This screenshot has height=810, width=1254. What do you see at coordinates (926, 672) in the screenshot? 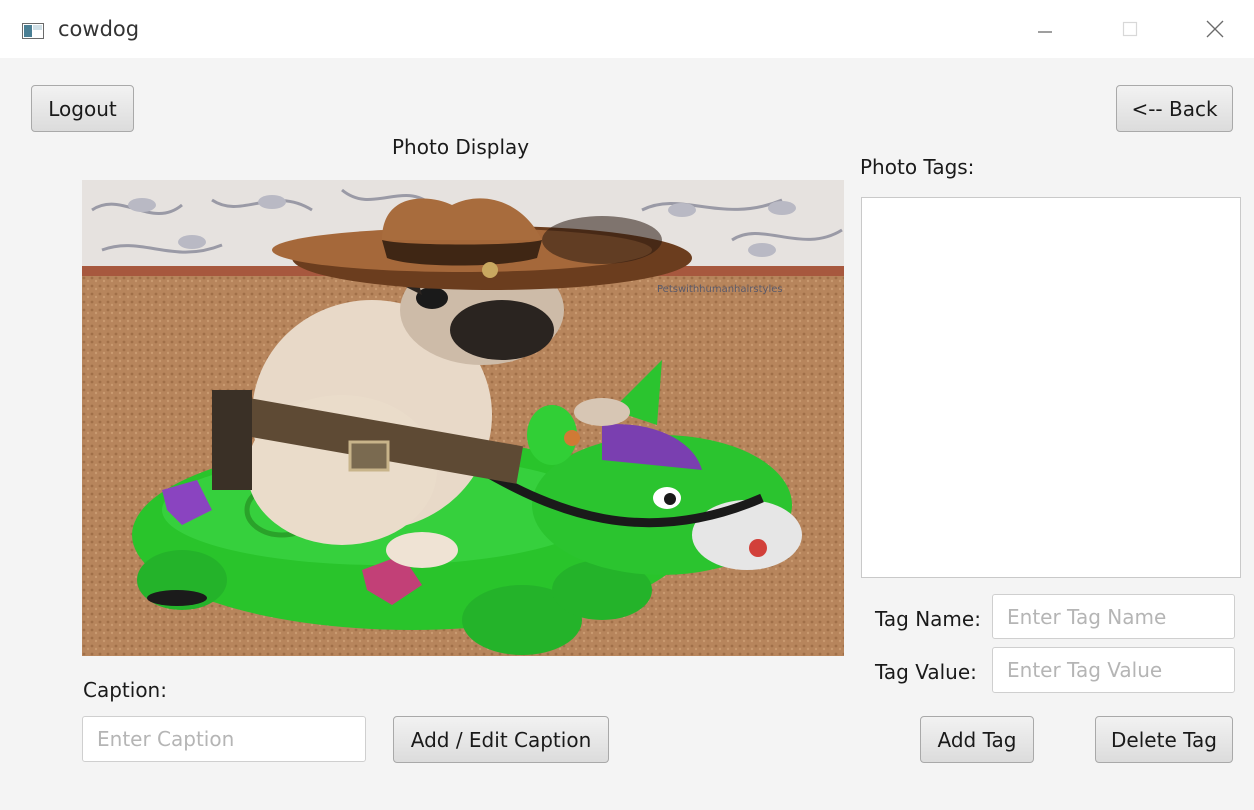
I see `tag-value-label: Tag Value:` at bounding box center [926, 672].